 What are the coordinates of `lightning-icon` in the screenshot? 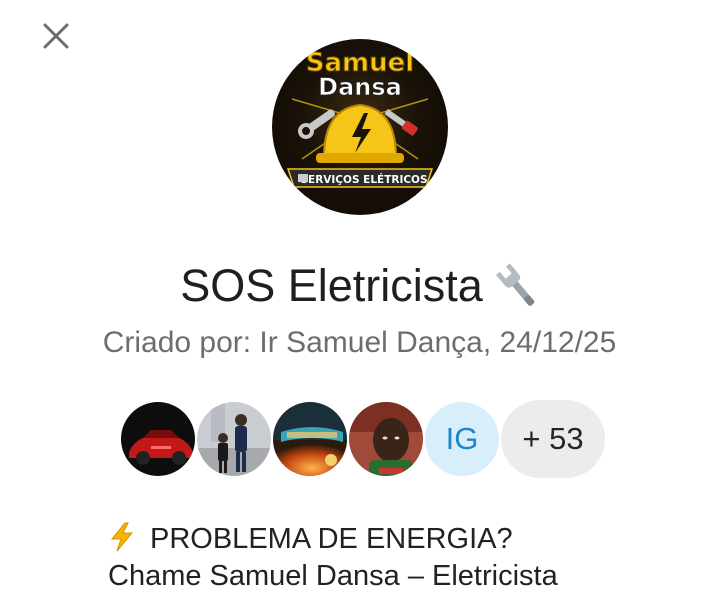 It's located at (122, 537).